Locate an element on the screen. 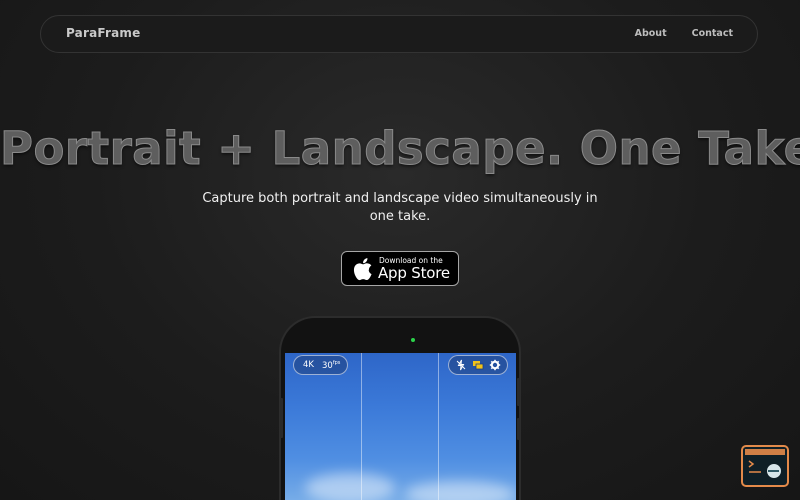  dual-frame-icon is located at coordinates (478, 365).